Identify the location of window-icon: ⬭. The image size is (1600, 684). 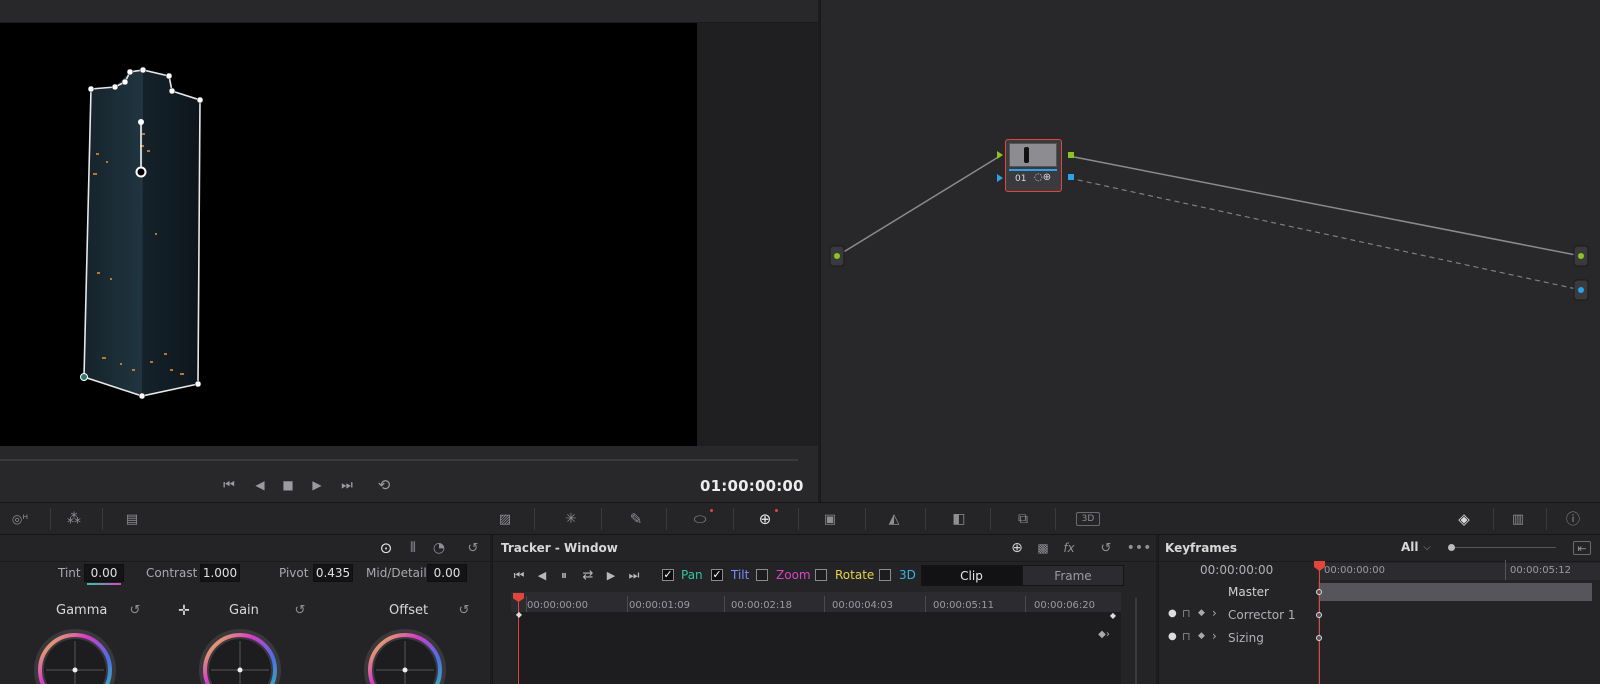
(700, 519).